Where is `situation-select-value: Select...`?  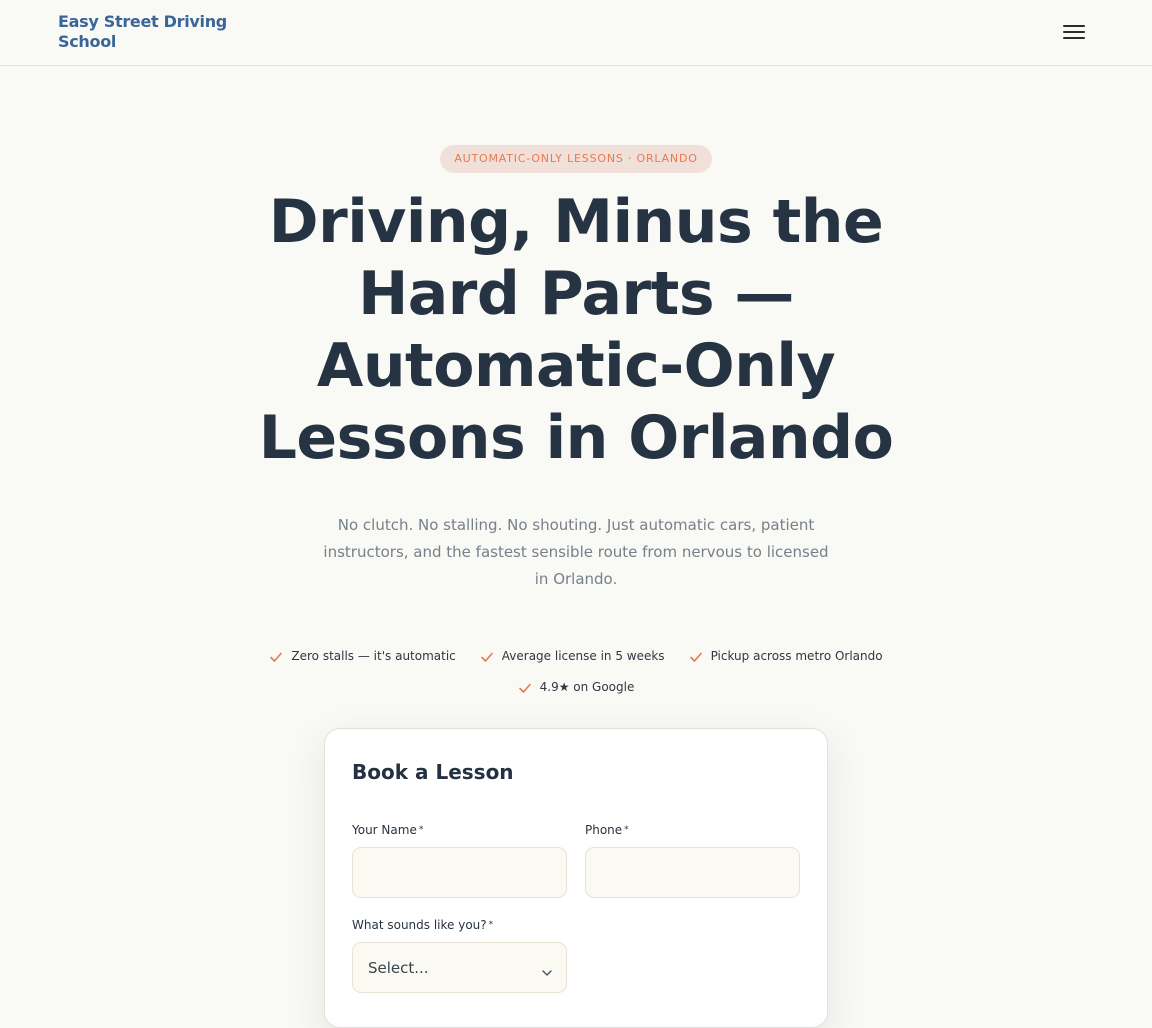
situation-select-value: Select... is located at coordinates (398, 968).